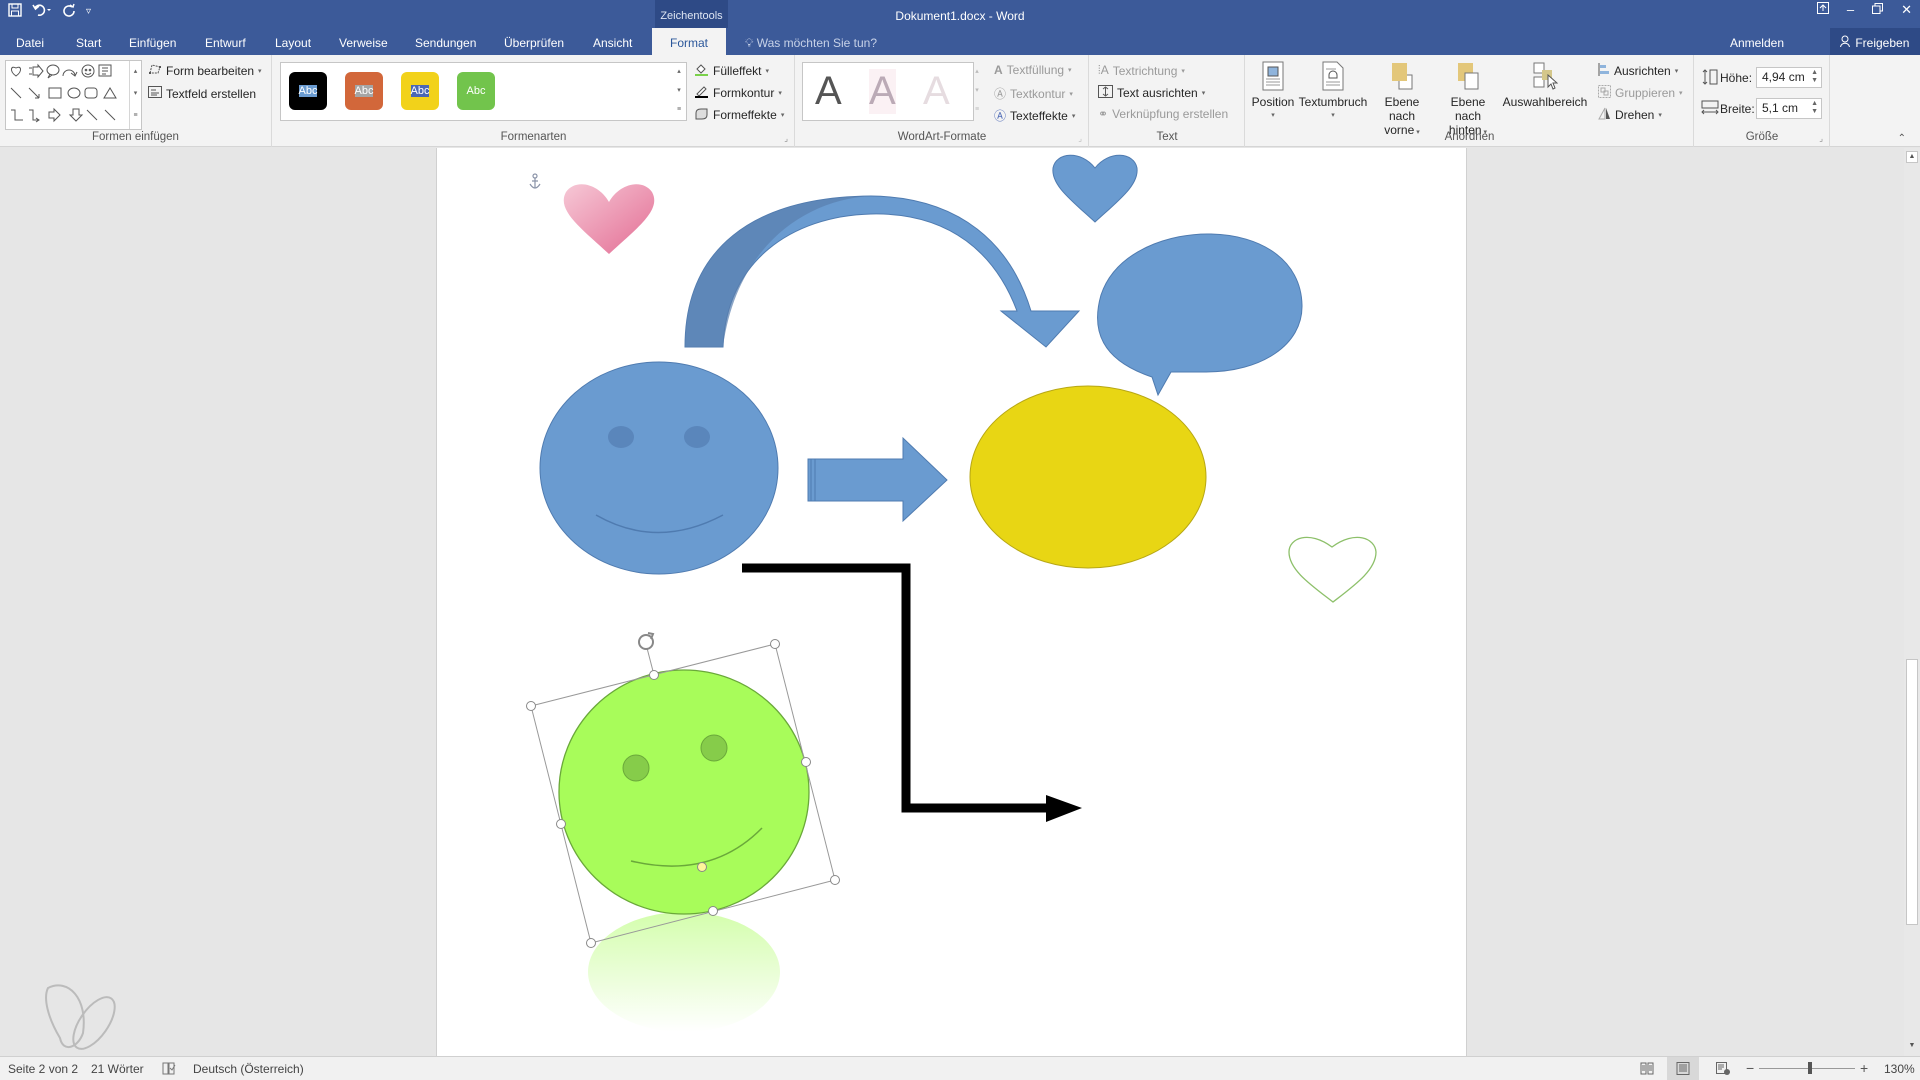 This screenshot has height=1080, width=1920. What do you see at coordinates (1163, 114) in the screenshot?
I see `verknuepfung-button: ⚭ Verknüpfung erstellen` at bounding box center [1163, 114].